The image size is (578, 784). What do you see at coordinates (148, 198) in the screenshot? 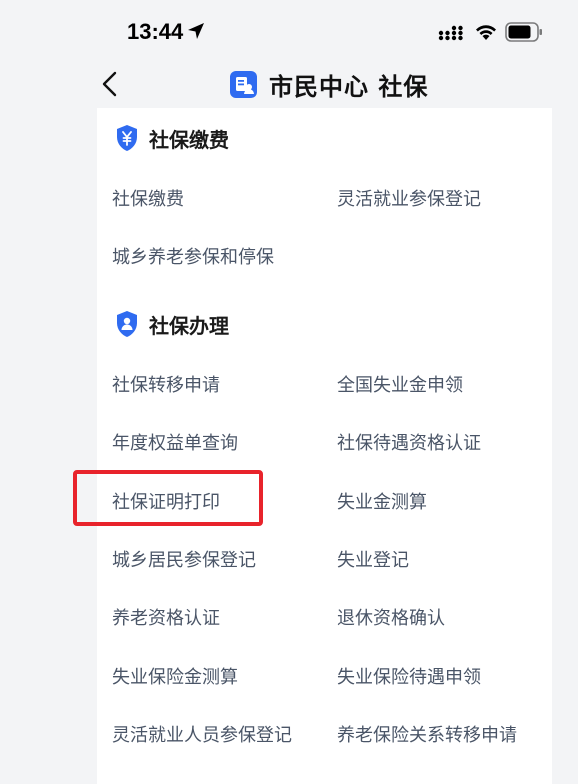
I see `menu-item-social-security-payment: 社保缴费` at bounding box center [148, 198].